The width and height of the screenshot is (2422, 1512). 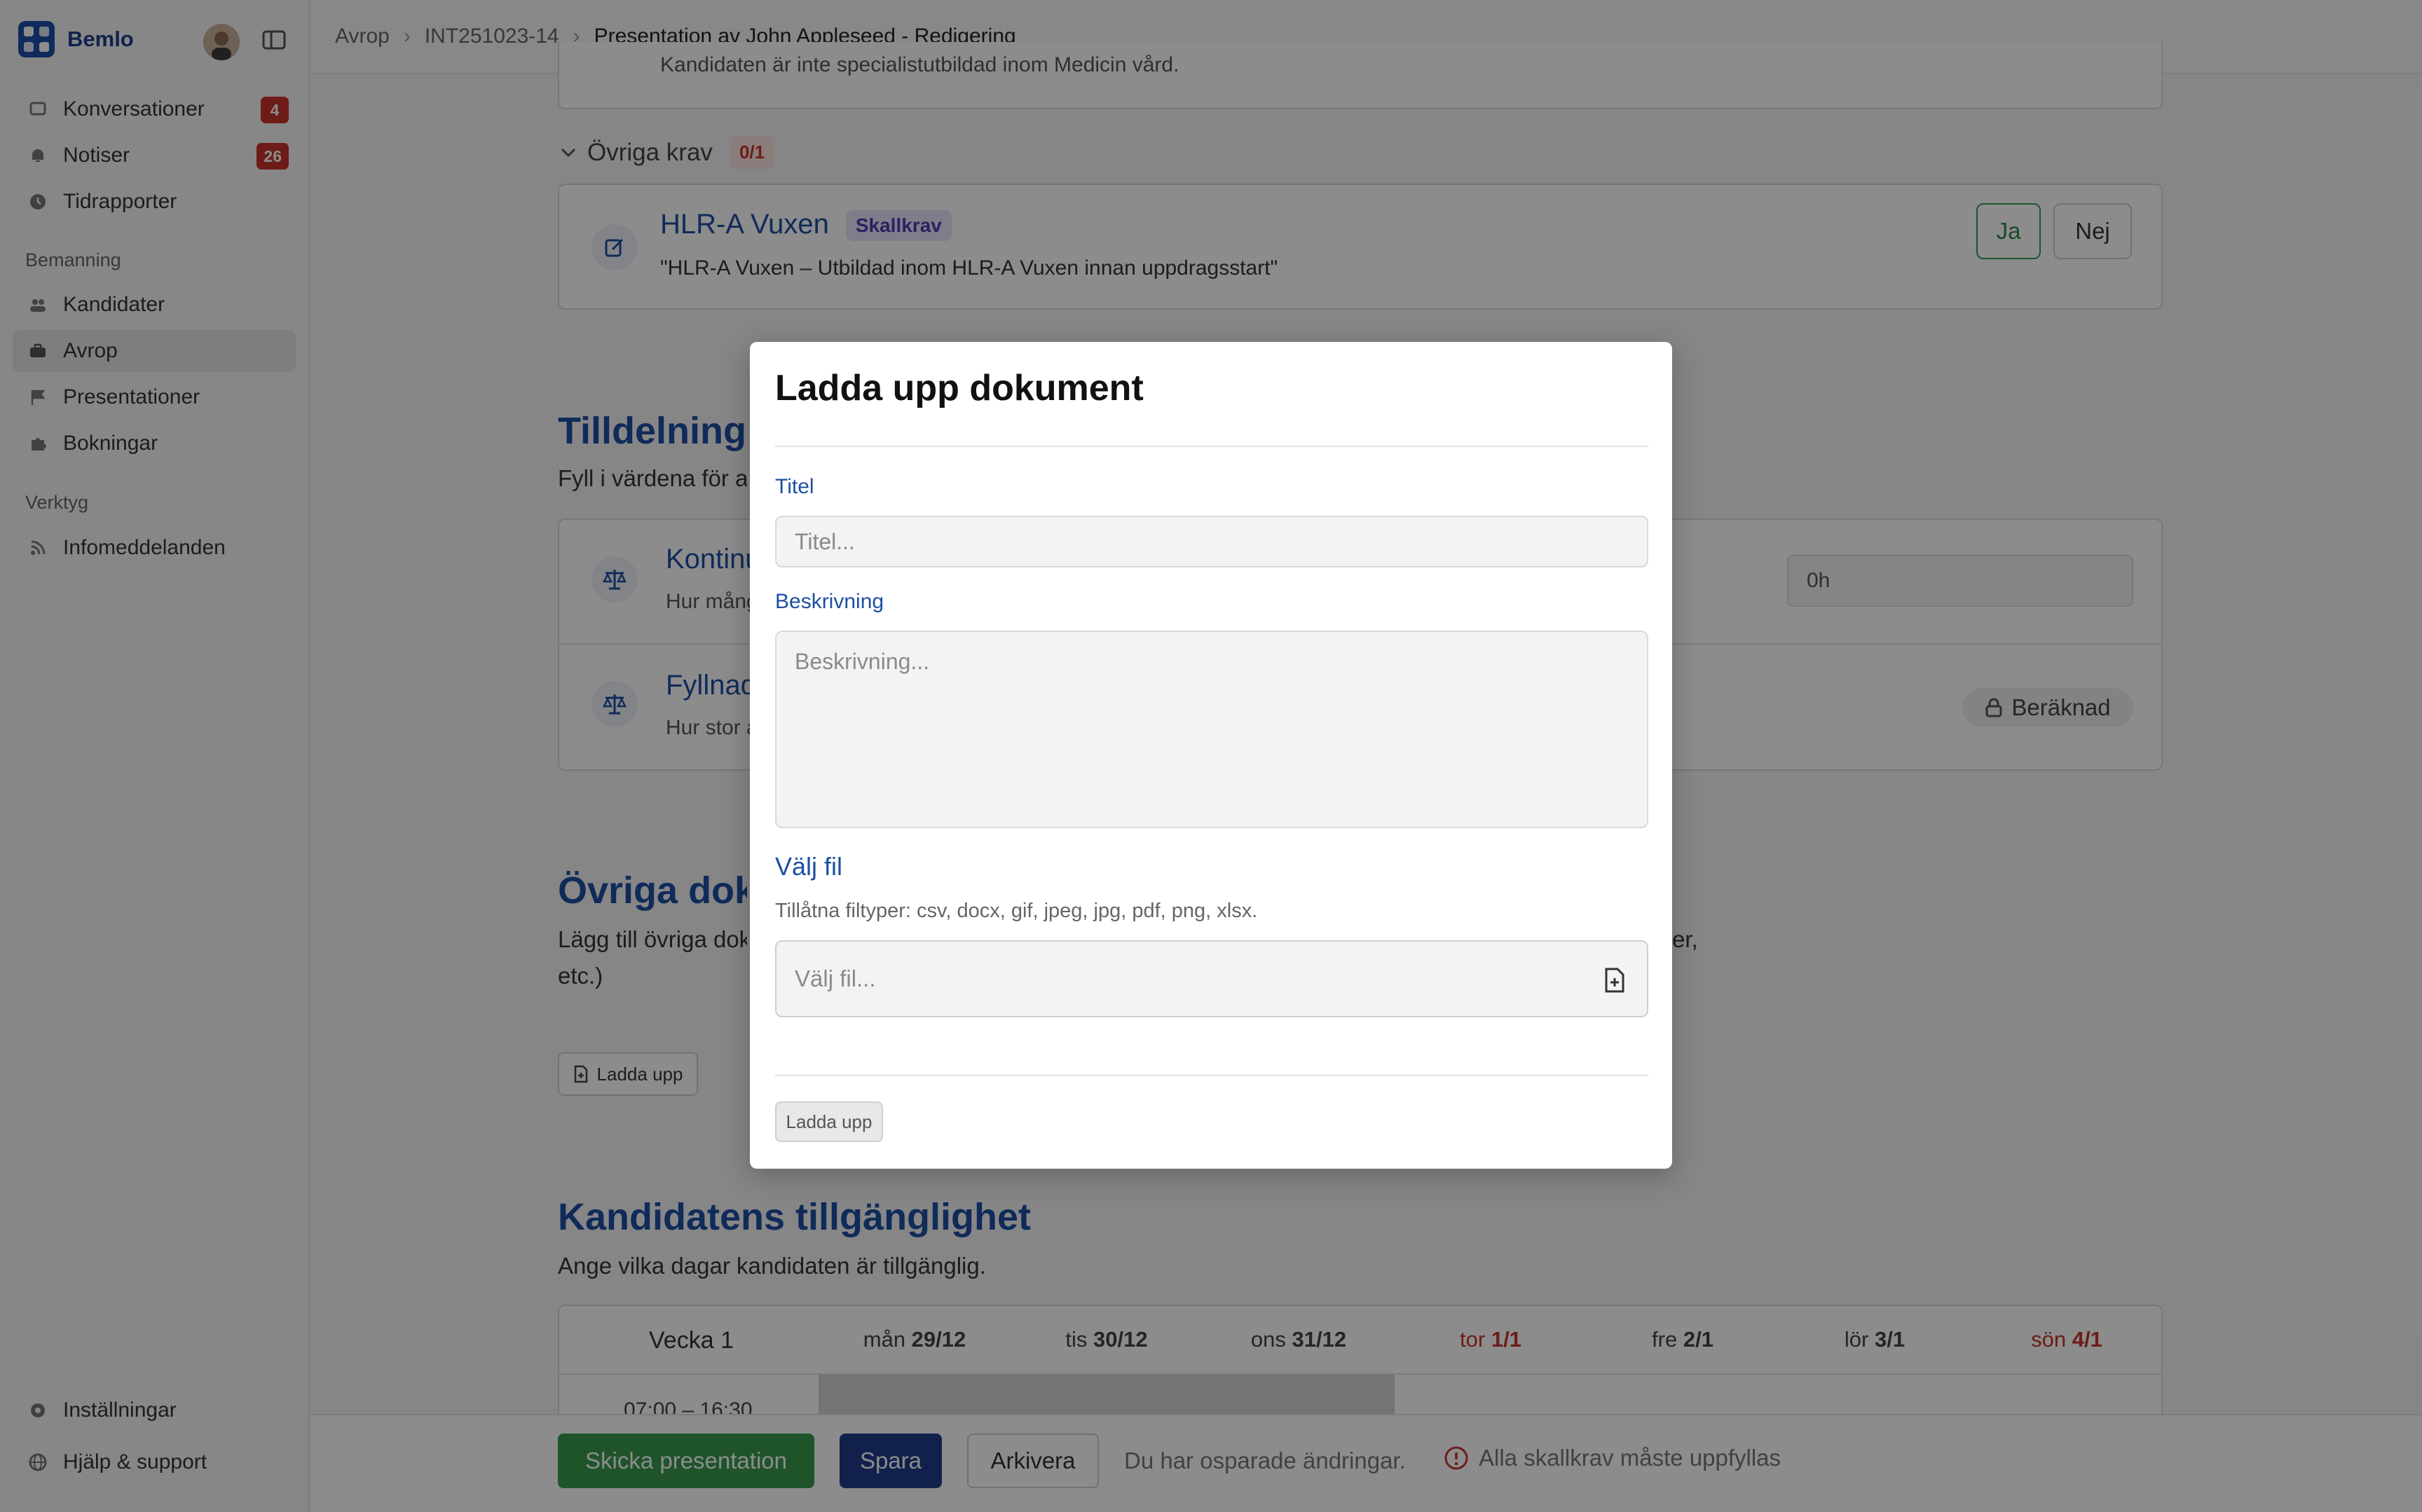 What do you see at coordinates (1211, 542) in the screenshot?
I see `title-input` at bounding box center [1211, 542].